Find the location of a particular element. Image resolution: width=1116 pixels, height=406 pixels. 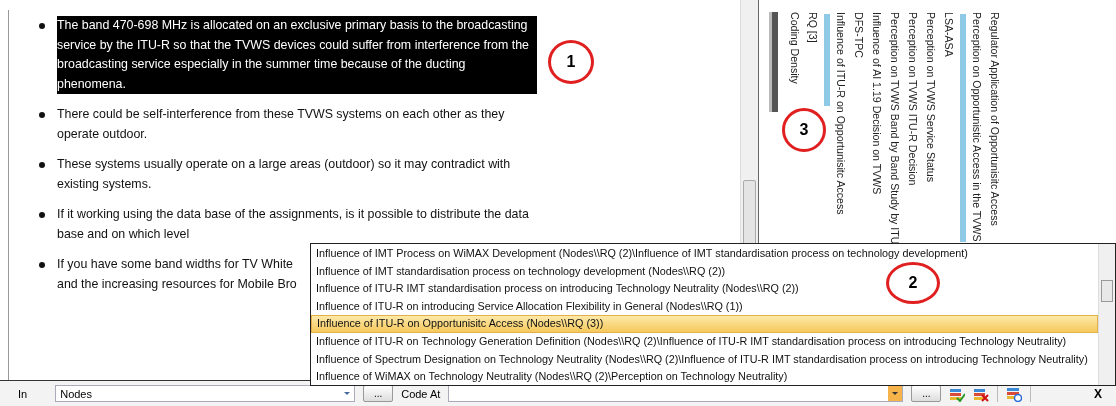

caret-icon is located at coordinates (895, 393).